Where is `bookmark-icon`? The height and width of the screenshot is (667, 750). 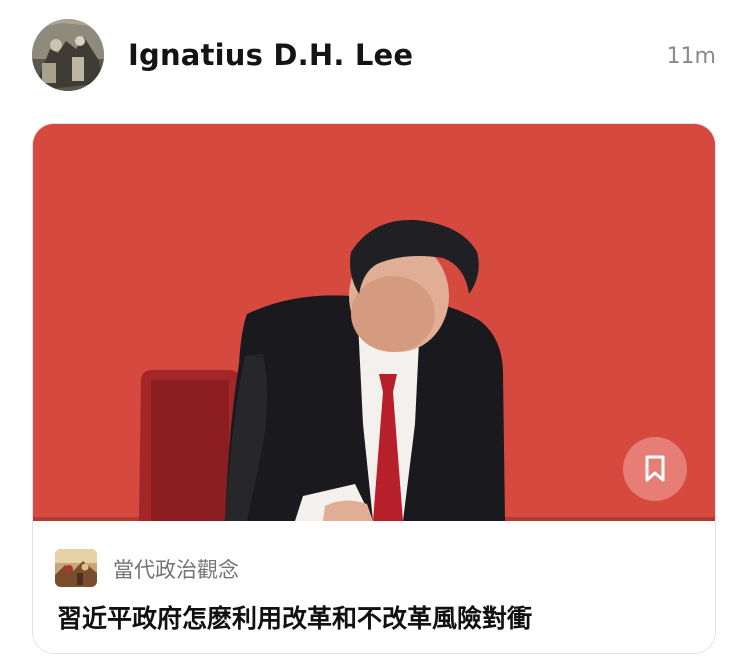 bookmark-icon is located at coordinates (655, 469).